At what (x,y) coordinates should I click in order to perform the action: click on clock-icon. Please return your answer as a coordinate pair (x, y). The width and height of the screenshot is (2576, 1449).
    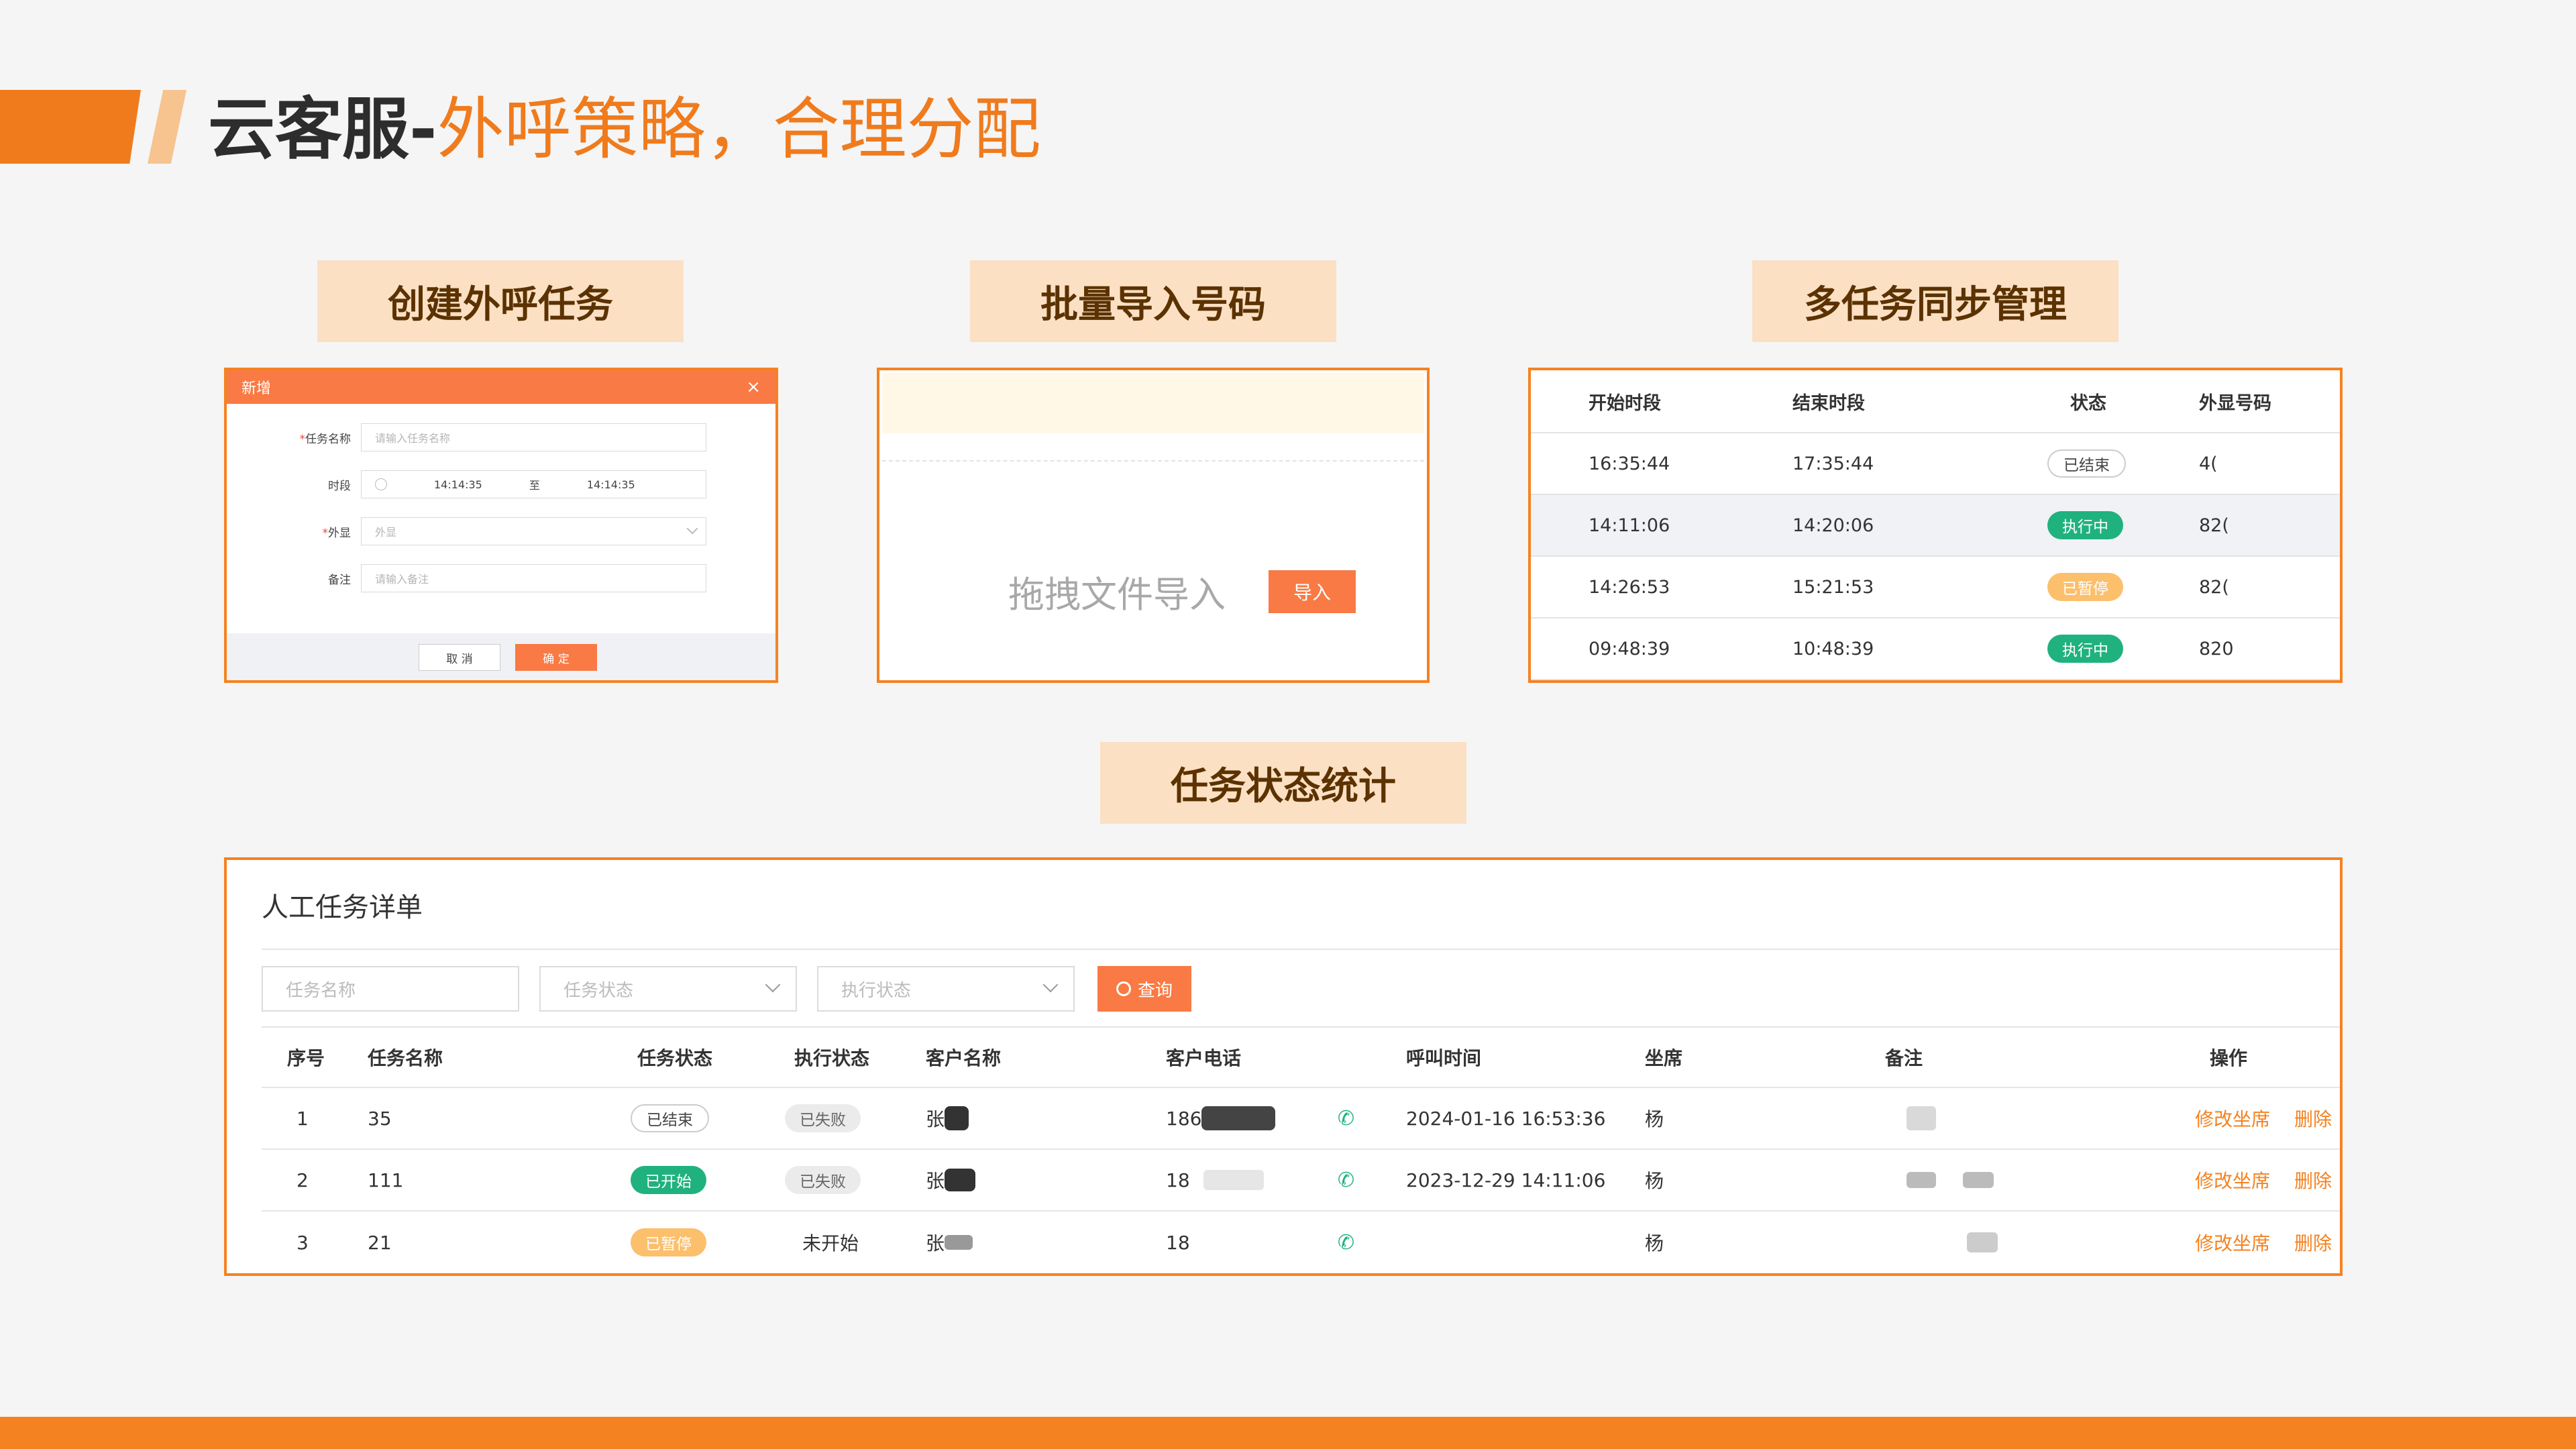
    Looking at the image, I should click on (381, 484).